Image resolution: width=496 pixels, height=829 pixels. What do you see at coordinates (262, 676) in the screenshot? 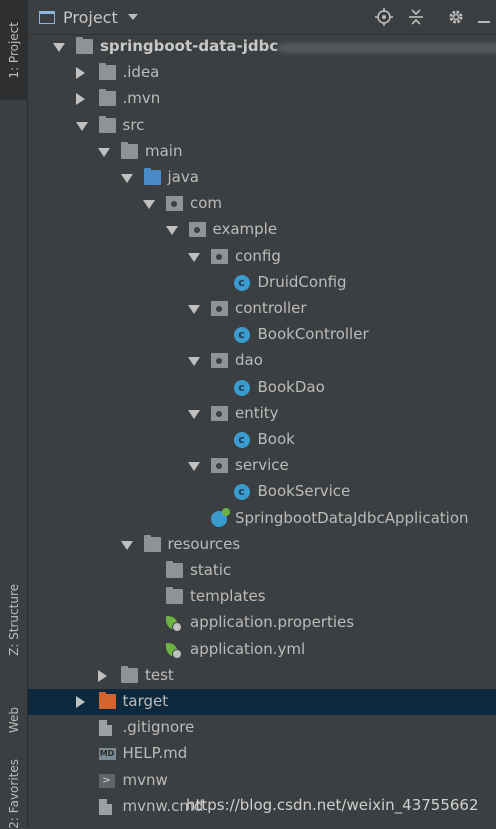
I see `tree-row: test` at bounding box center [262, 676].